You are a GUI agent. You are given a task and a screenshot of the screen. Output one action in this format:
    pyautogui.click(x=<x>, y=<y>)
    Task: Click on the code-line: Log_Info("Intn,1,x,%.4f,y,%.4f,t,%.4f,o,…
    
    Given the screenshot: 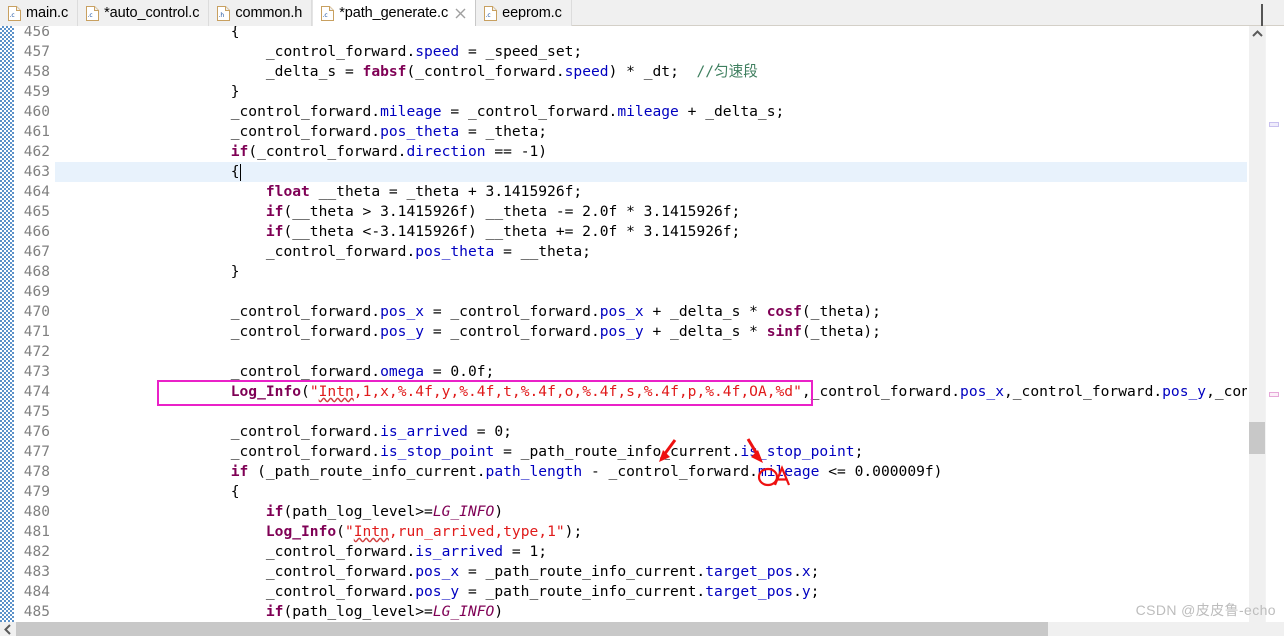 What is the action you would take?
    pyautogui.click(x=651, y=392)
    